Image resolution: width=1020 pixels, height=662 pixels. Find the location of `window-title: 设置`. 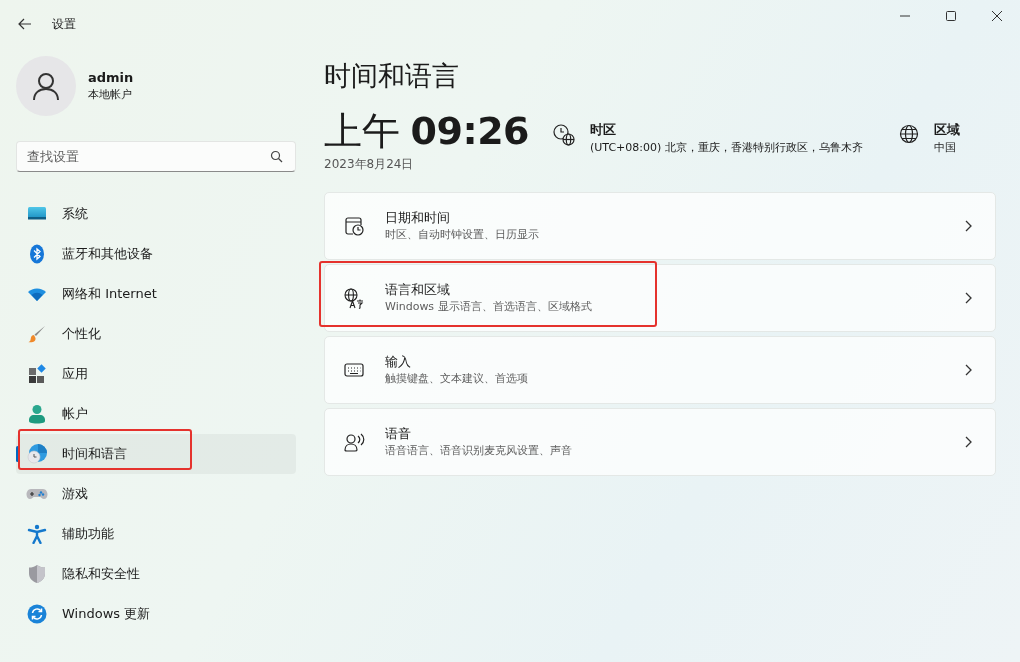

window-title: 设置 is located at coordinates (64, 24).